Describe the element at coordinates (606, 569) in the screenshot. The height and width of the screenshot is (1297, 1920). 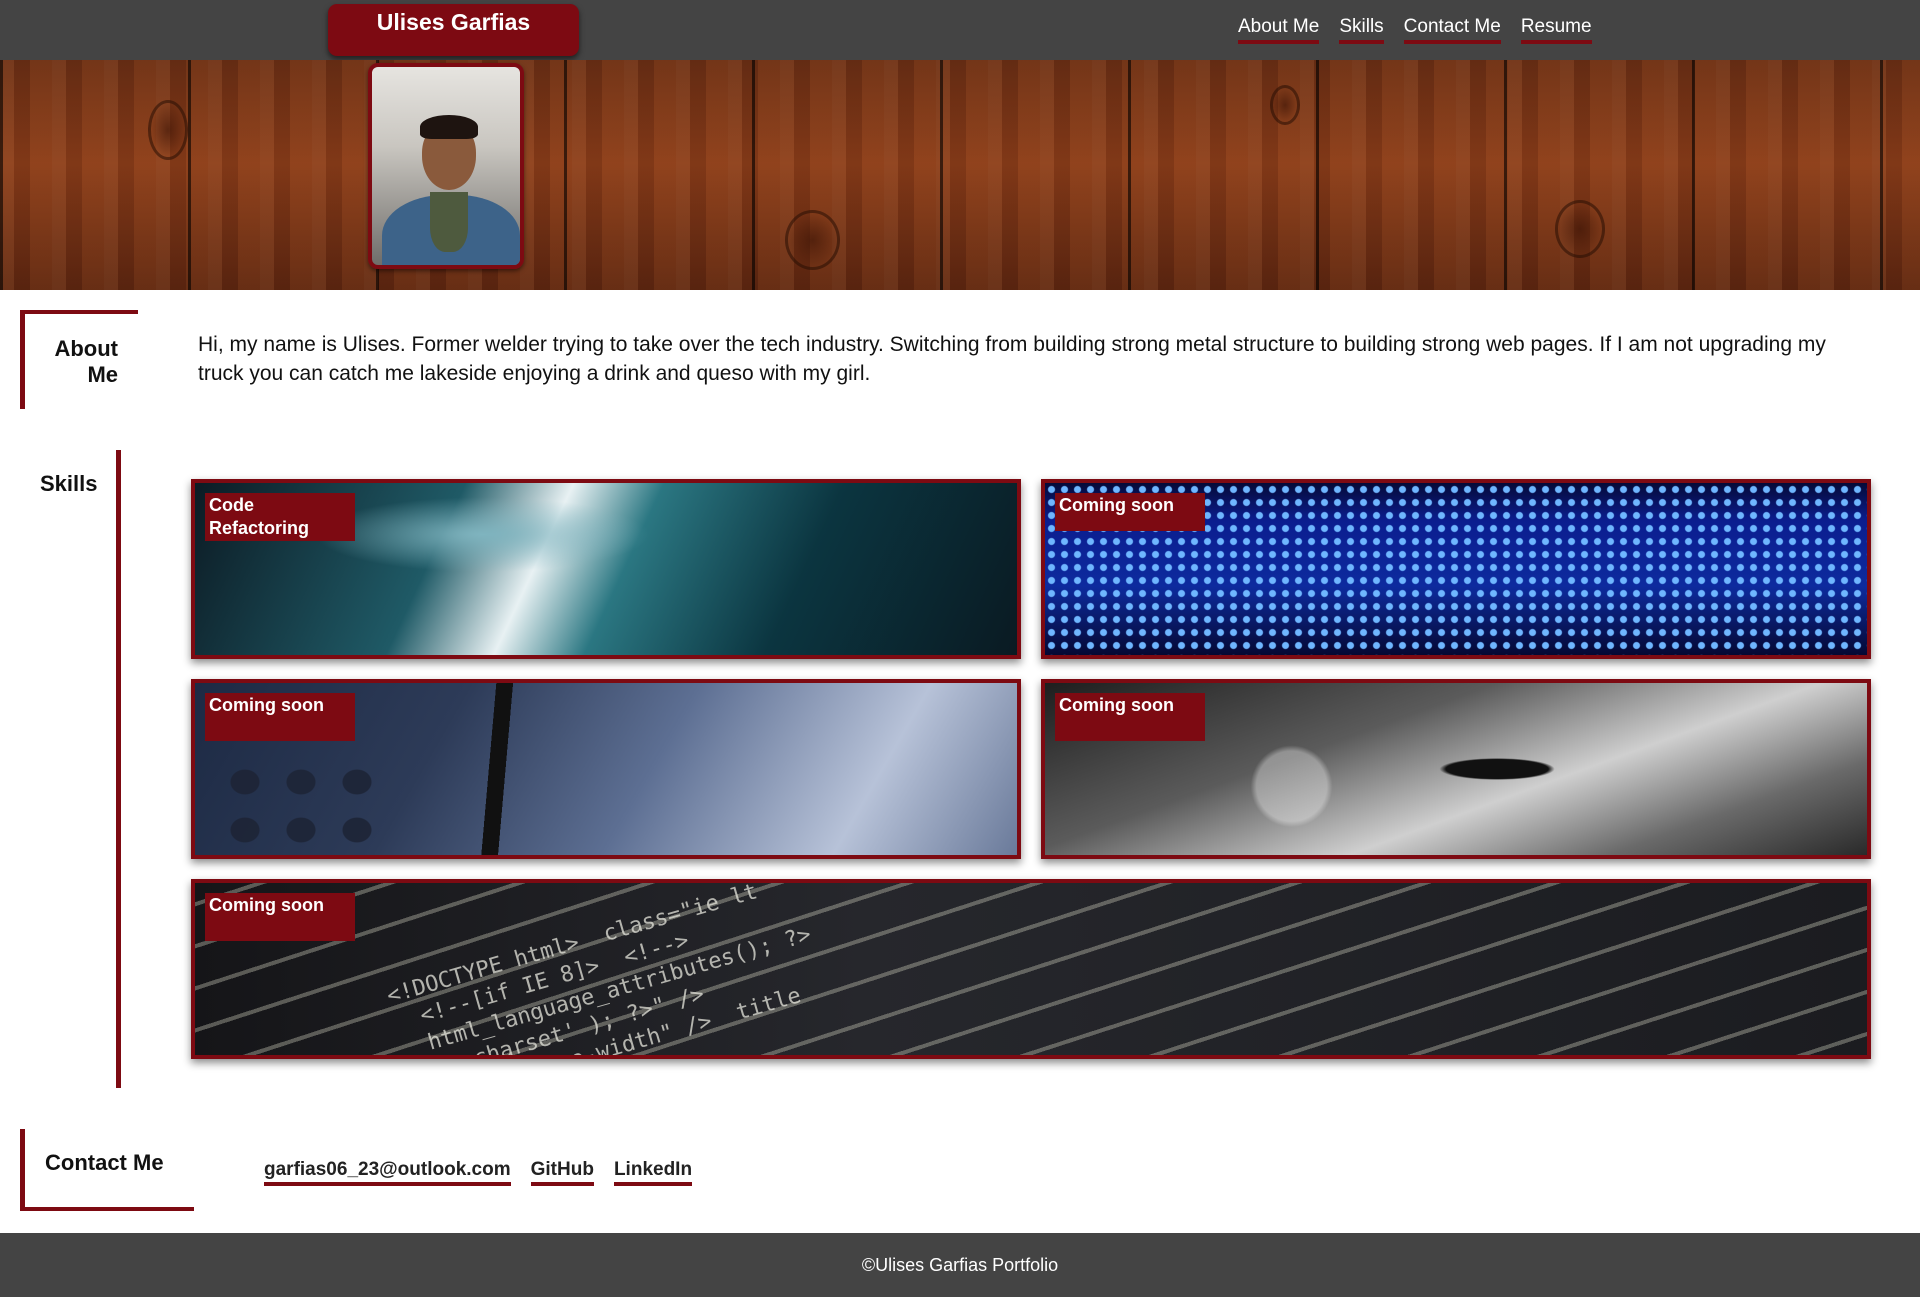
I see `skill-card-code-refactoring: Code Refactoring` at that location.